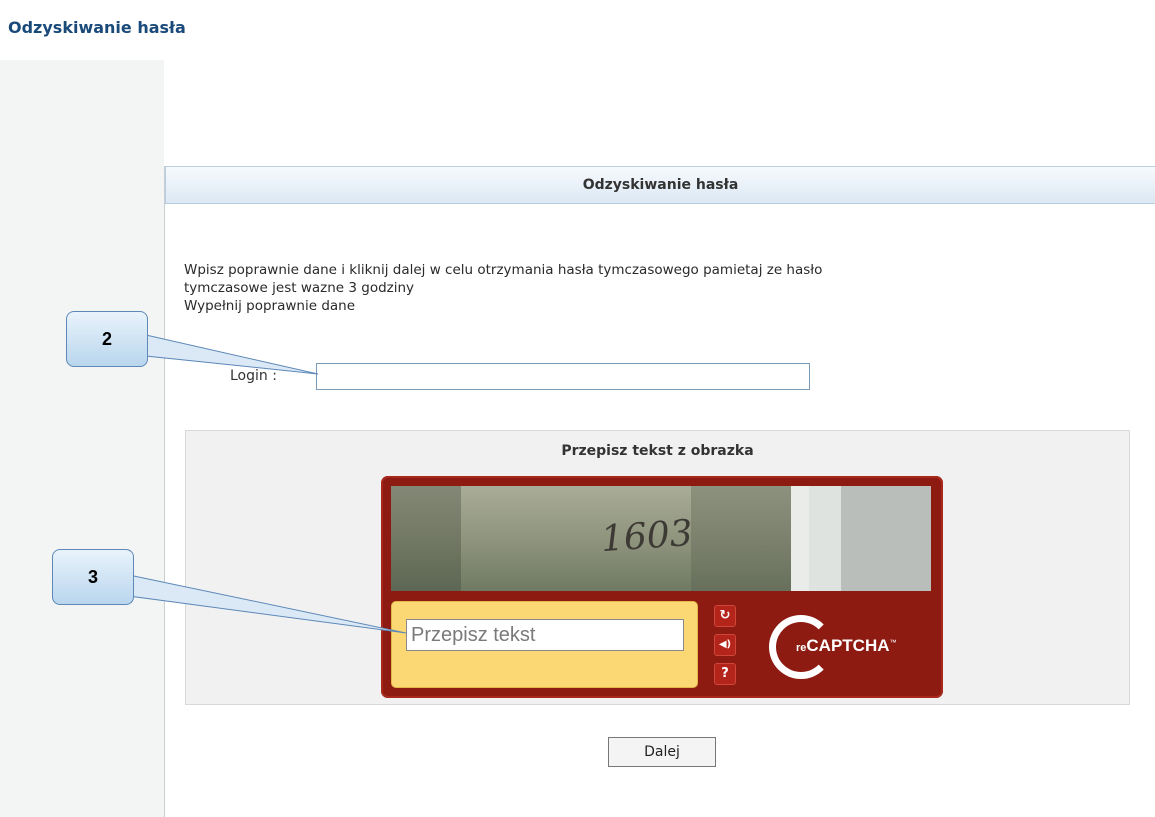 The height and width of the screenshot is (817, 1155). What do you see at coordinates (660, 185) in the screenshot?
I see `panel-header: Odzyskiwanie hasła` at bounding box center [660, 185].